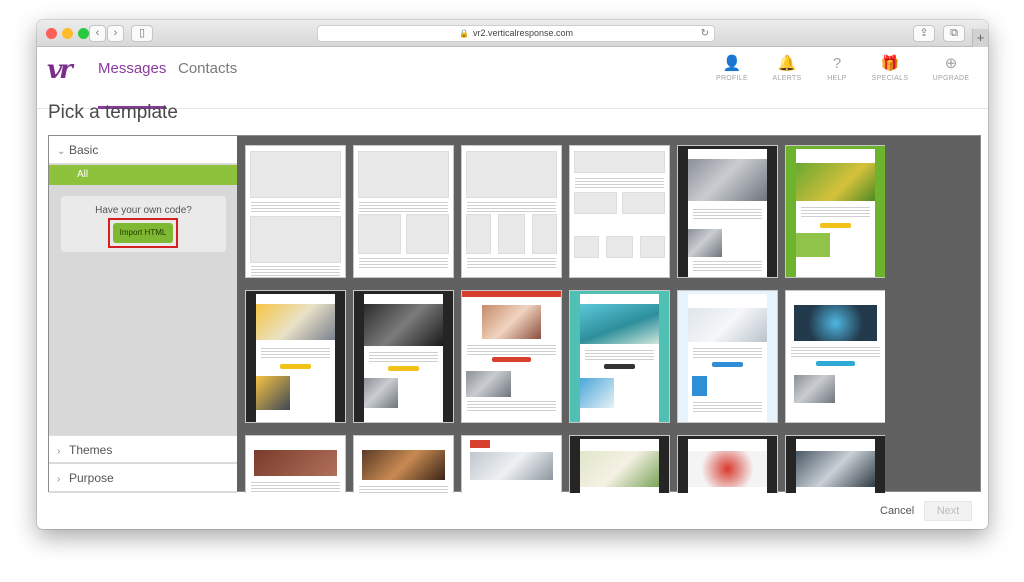 The width and height of the screenshot is (1024, 582). Describe the element at coordinates (980, 38) in the screenshot. I see `new-tab-button: +` at that location.